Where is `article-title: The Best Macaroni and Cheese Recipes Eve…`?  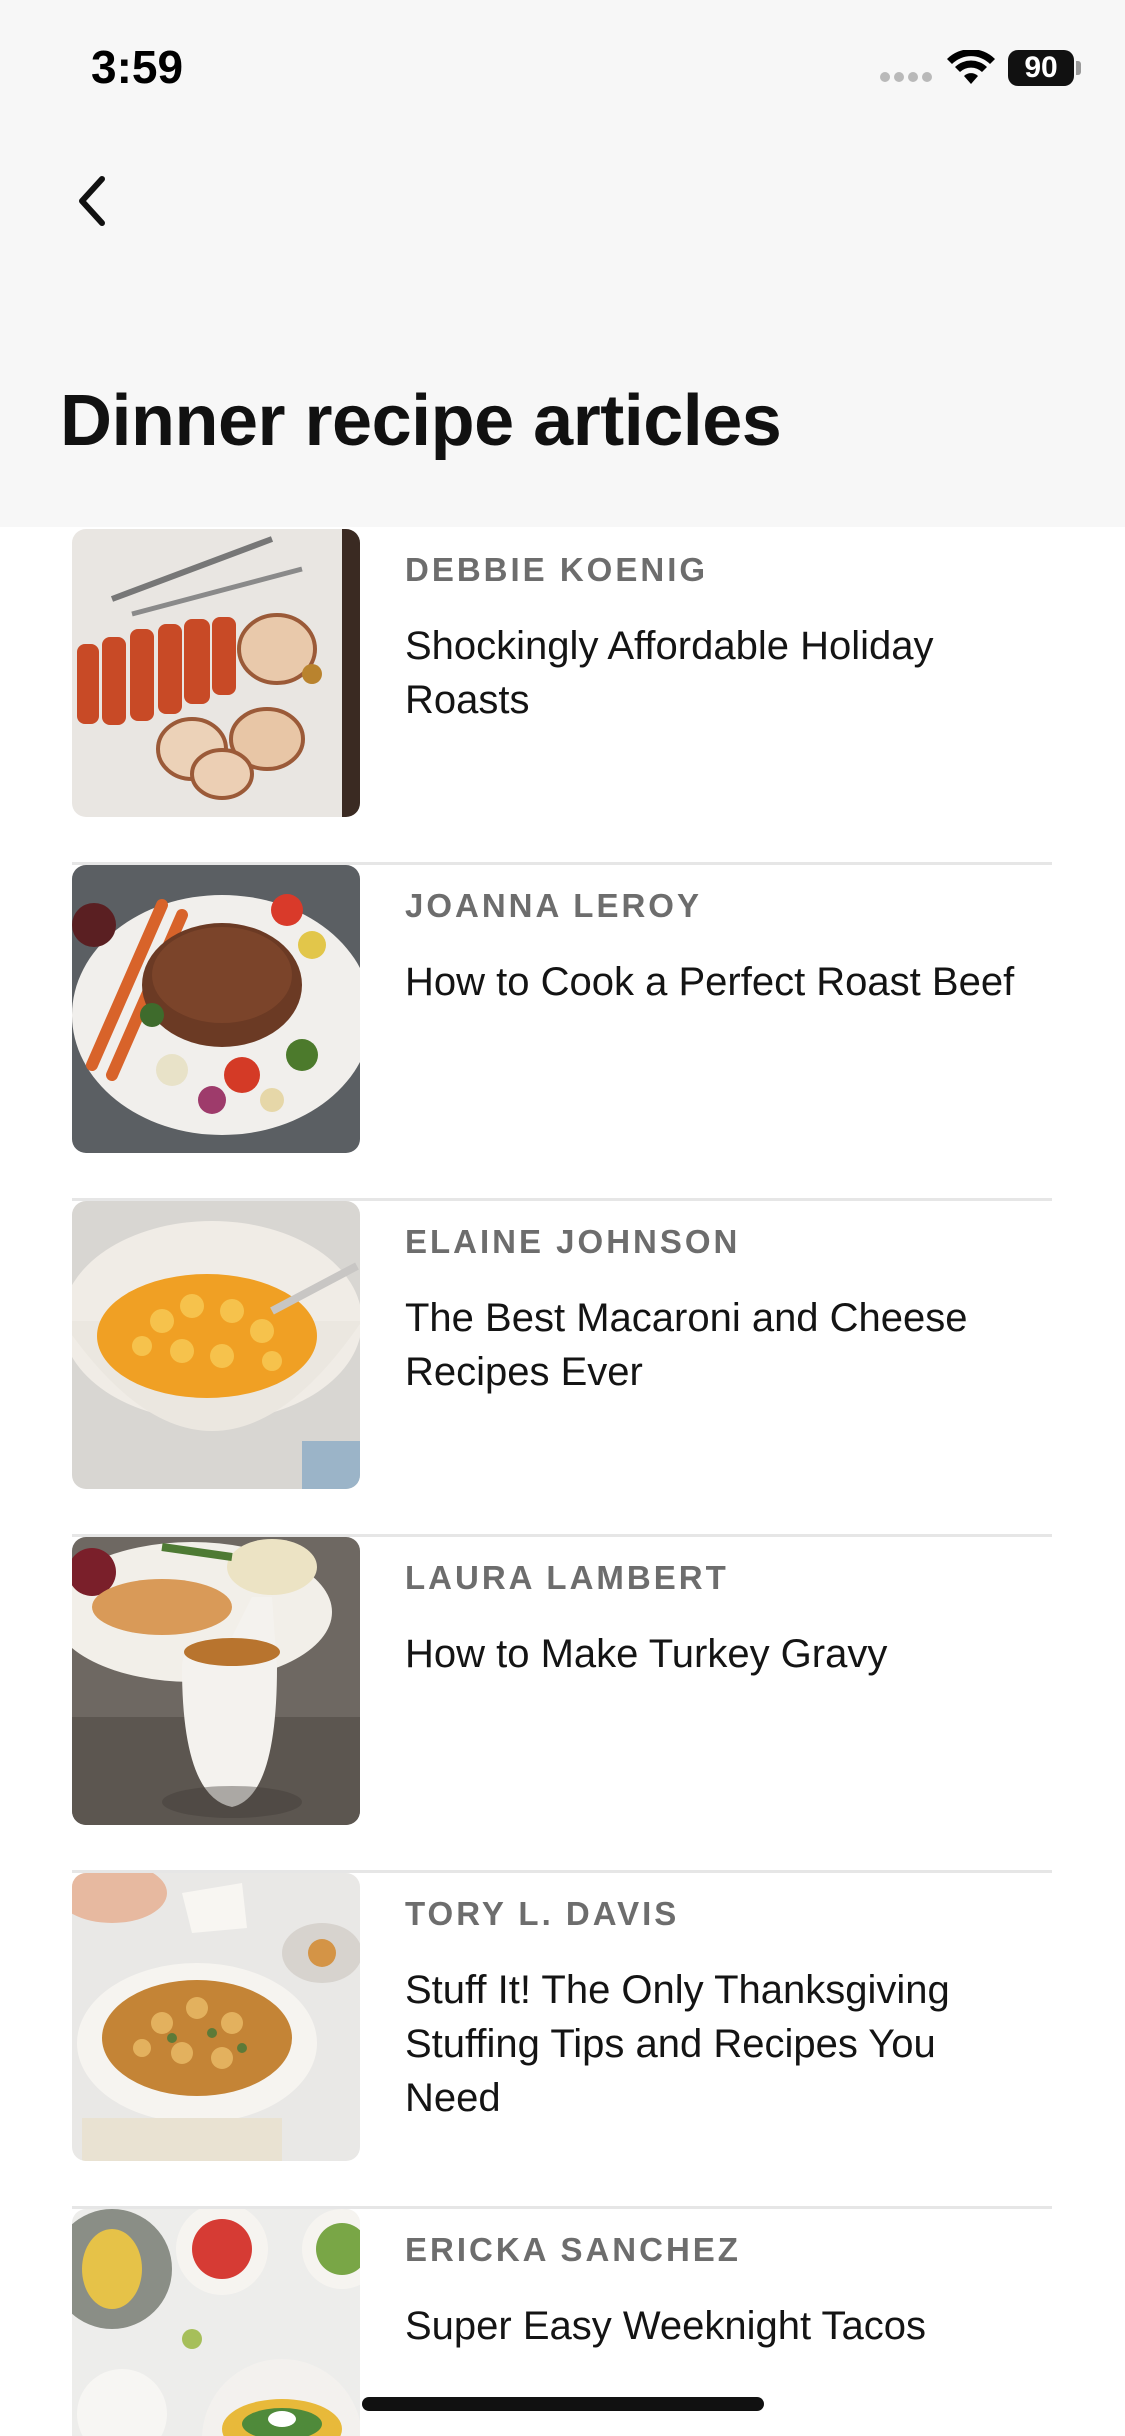
article-title: The Best Macaroni and Cheese Recipes Eve… is located at coordinates (686, 1345).